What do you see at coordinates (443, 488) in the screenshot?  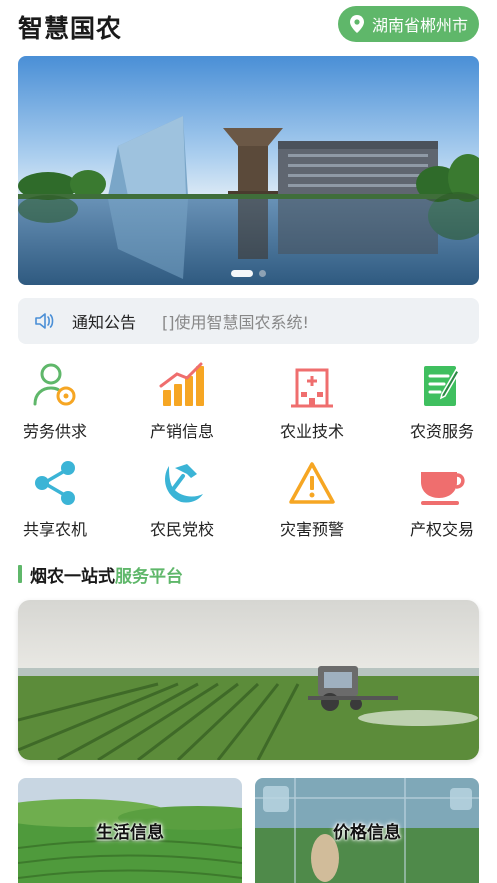 I see `cup-icon` at bounding box center [443, 488].